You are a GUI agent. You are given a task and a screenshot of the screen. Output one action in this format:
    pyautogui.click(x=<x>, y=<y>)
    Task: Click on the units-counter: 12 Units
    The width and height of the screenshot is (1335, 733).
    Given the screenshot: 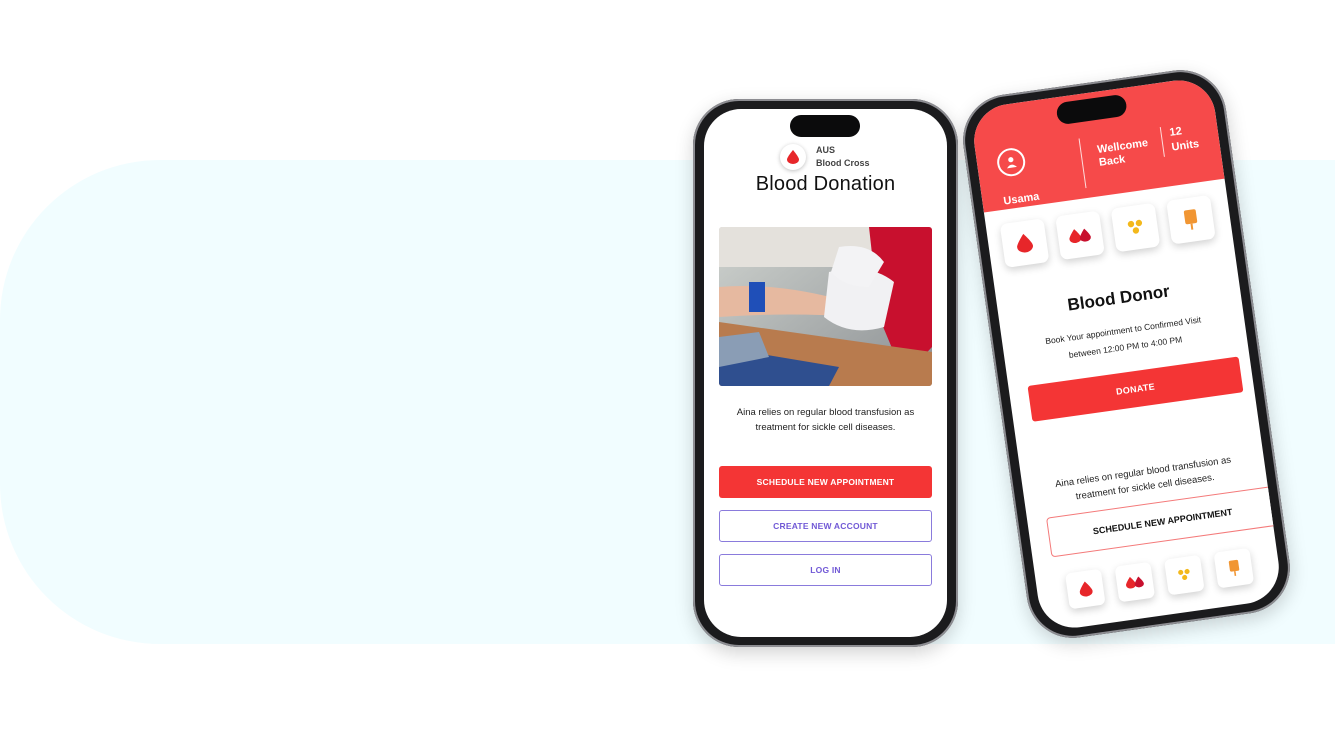 What is the action you would take?
    pyautogui.click(x=1184, y=139)
    